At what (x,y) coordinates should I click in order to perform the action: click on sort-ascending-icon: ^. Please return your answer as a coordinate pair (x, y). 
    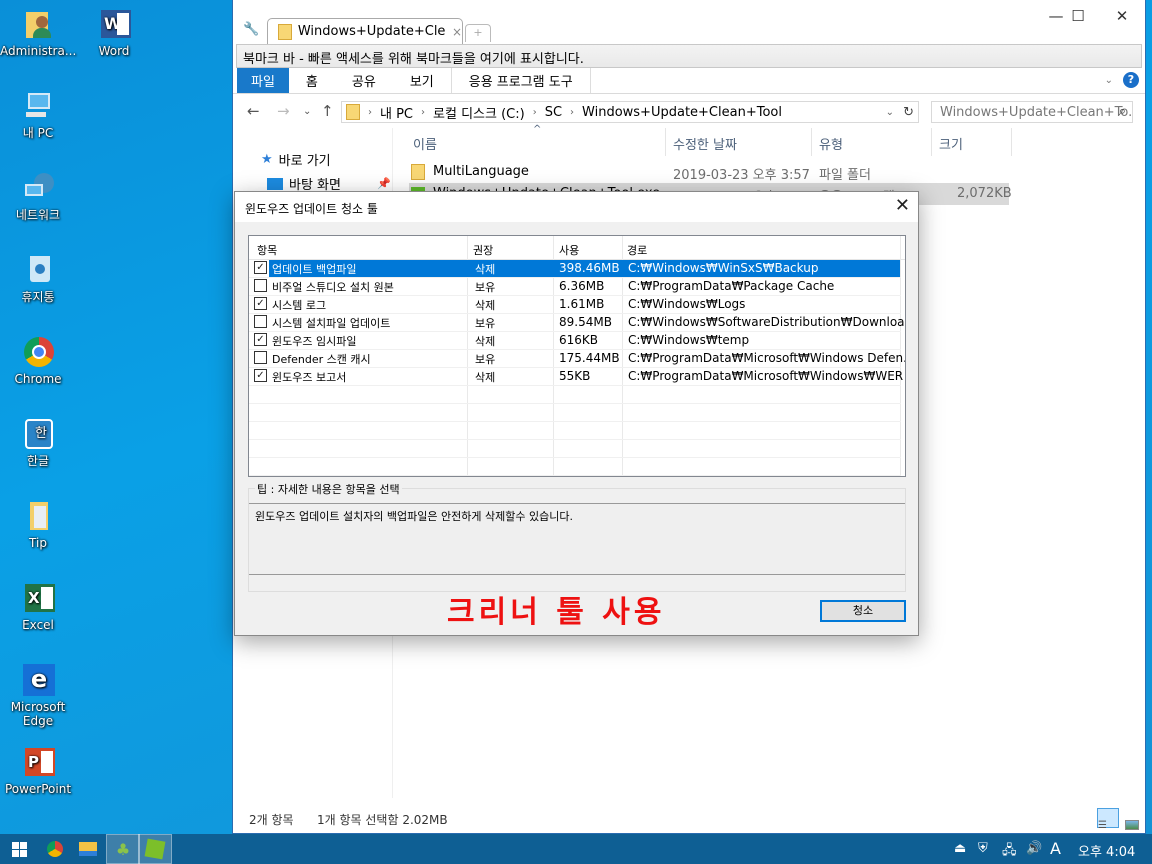
    Looking at the image, I should click on (537, 129).